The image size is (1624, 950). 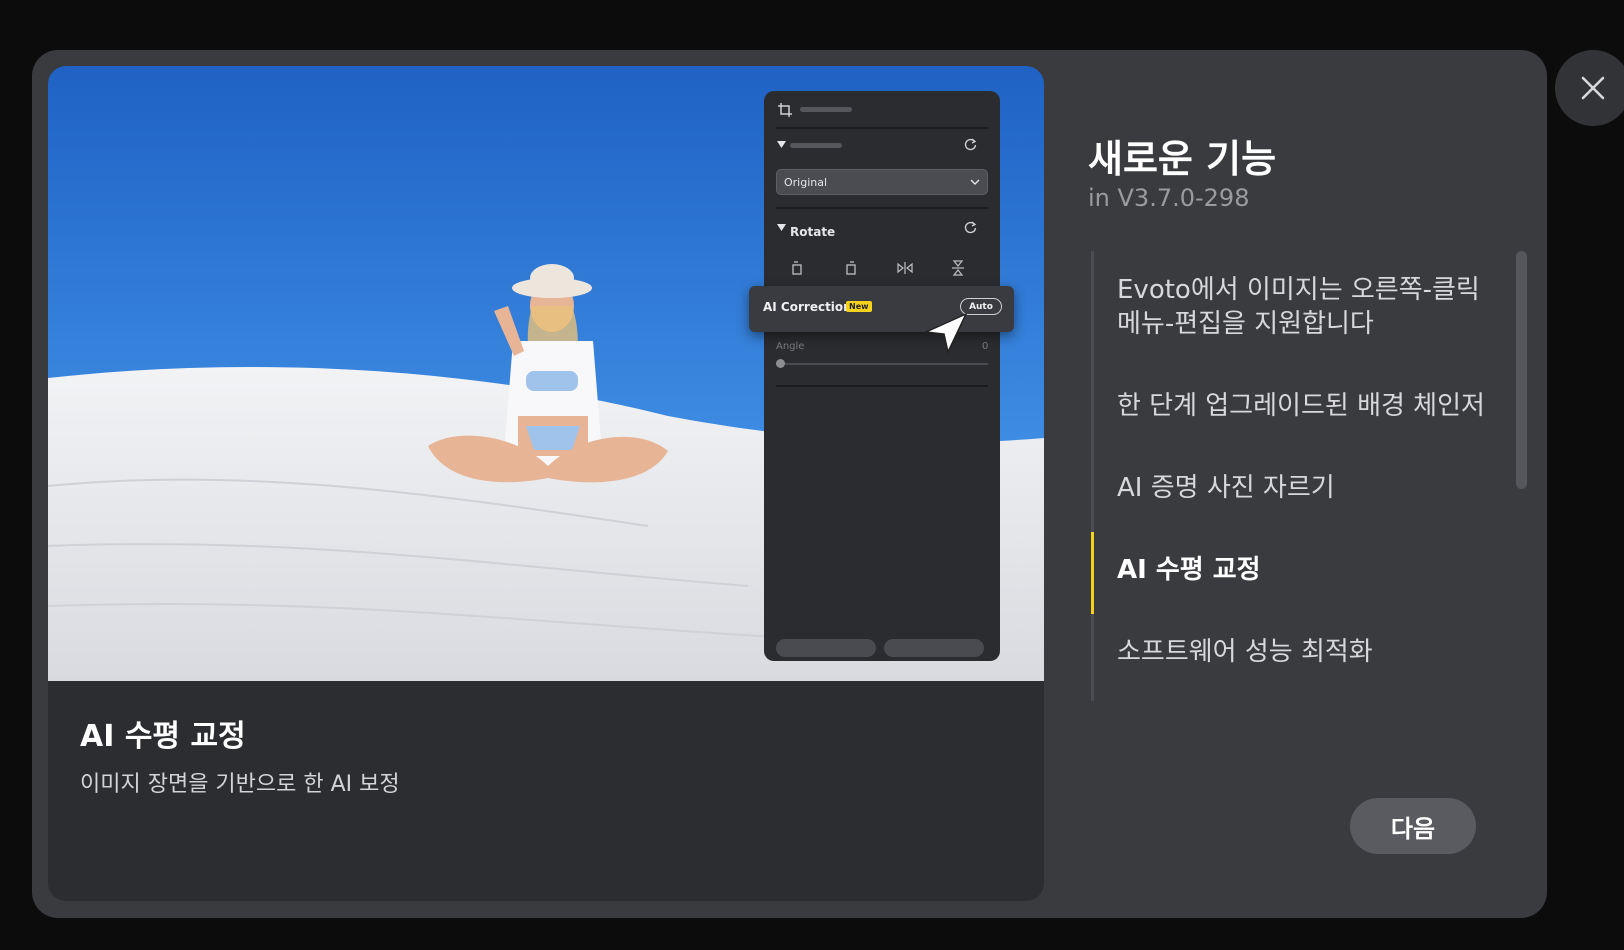 What do you see at coordinates (806, 182) in the screenshot?
I see `ratio-select-value: Original` at bounding box center [806, 182].